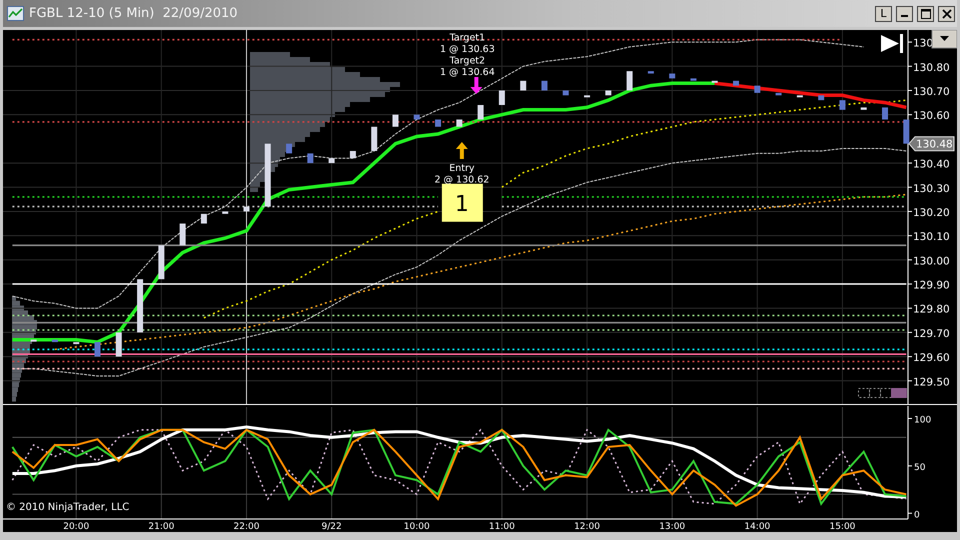 The image size is (960, 540). What do you see at coordinates (931, 261) in the screenshot?
I see `axis-label: 130.00` at bounding box center [931, 261].